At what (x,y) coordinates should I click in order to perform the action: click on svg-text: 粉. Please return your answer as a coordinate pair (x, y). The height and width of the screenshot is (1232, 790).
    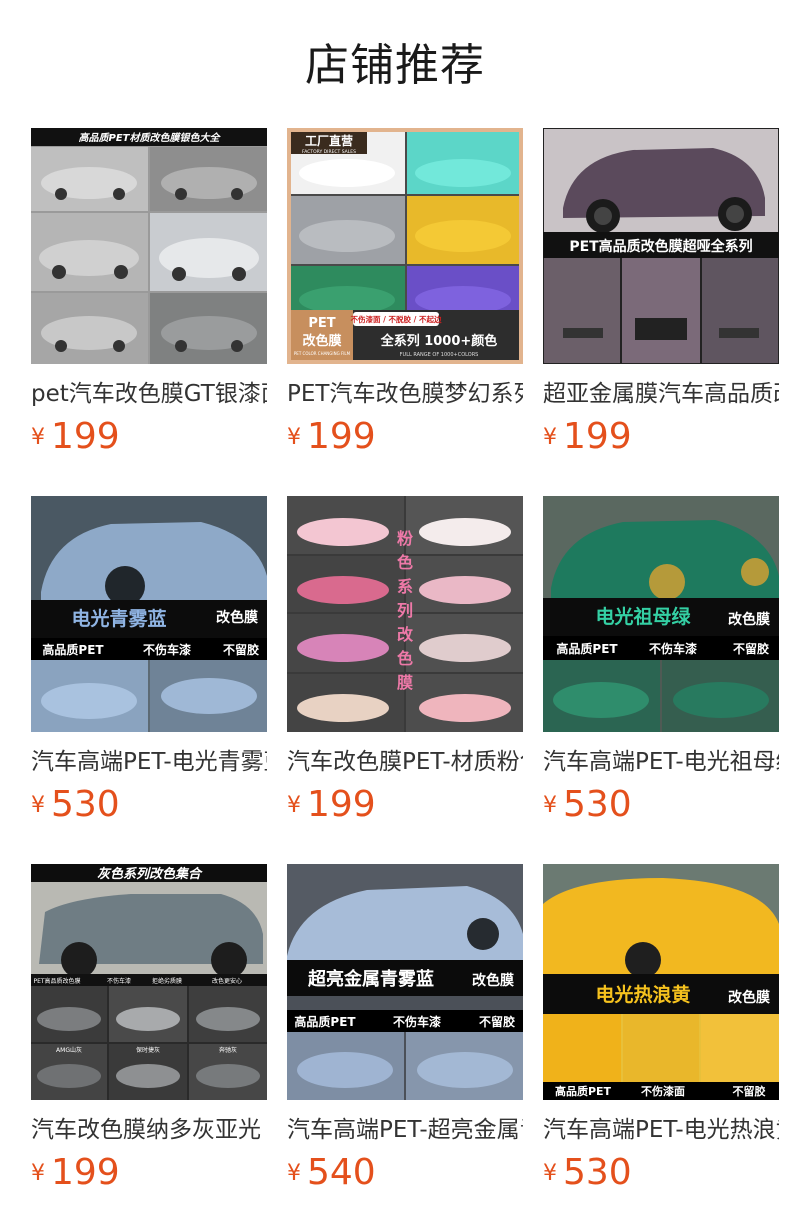
    Looking at the image, I should click on (405, 538).